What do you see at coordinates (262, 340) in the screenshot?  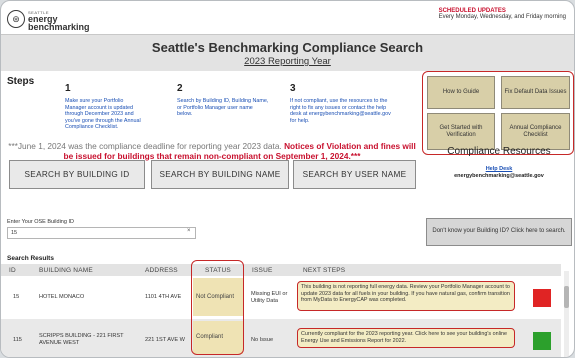 I see `row-issue: No Issue` at bounding box center [262, 340].